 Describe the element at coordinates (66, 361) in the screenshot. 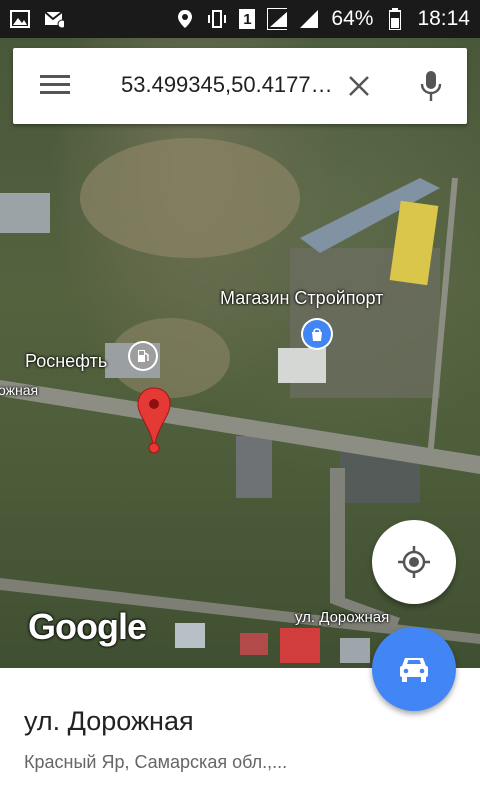

I see `gas-station-label: Роснефть` at that location.